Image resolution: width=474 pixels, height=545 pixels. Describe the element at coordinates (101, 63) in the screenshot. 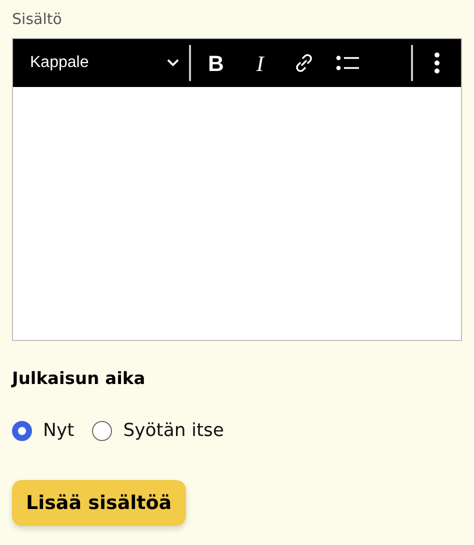

I see `block-type-dropdown: Kappale` at that location.